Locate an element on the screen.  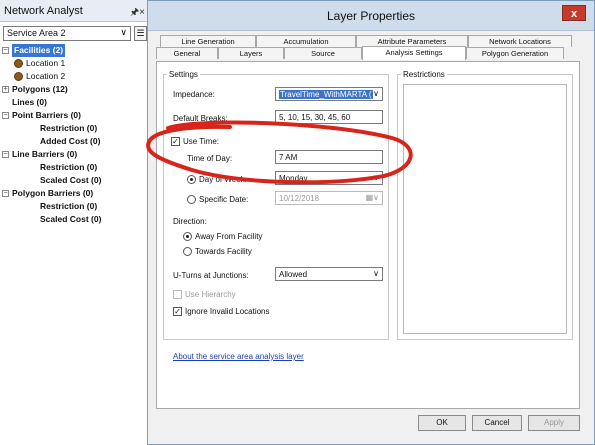
tree-item: − Facilities (2) is located at coordinates (75, 50).